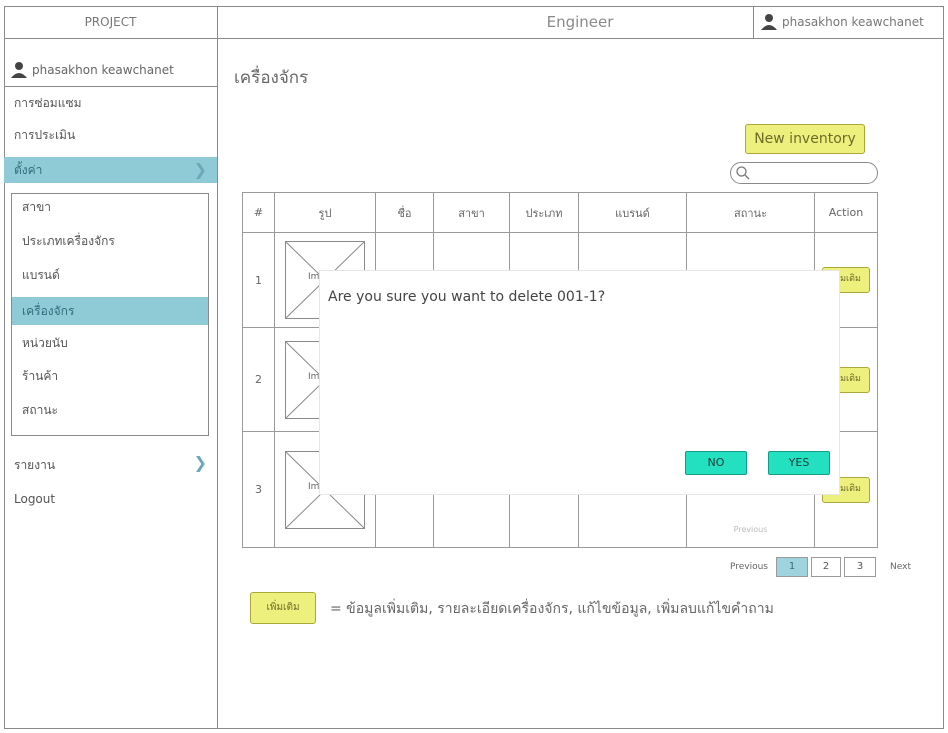 This screenshot has height=733, width=948. What do you see at coordinates (217, 367) in the screenshot?
I see `sidebar-divider` at bounding box center [217, 367].